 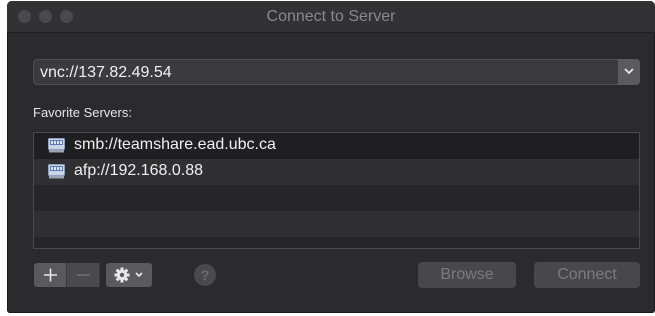 What do you see at coordinates (325, 73) in the screenshot?
I see `server-address-input` at bounding box center [325, 73].